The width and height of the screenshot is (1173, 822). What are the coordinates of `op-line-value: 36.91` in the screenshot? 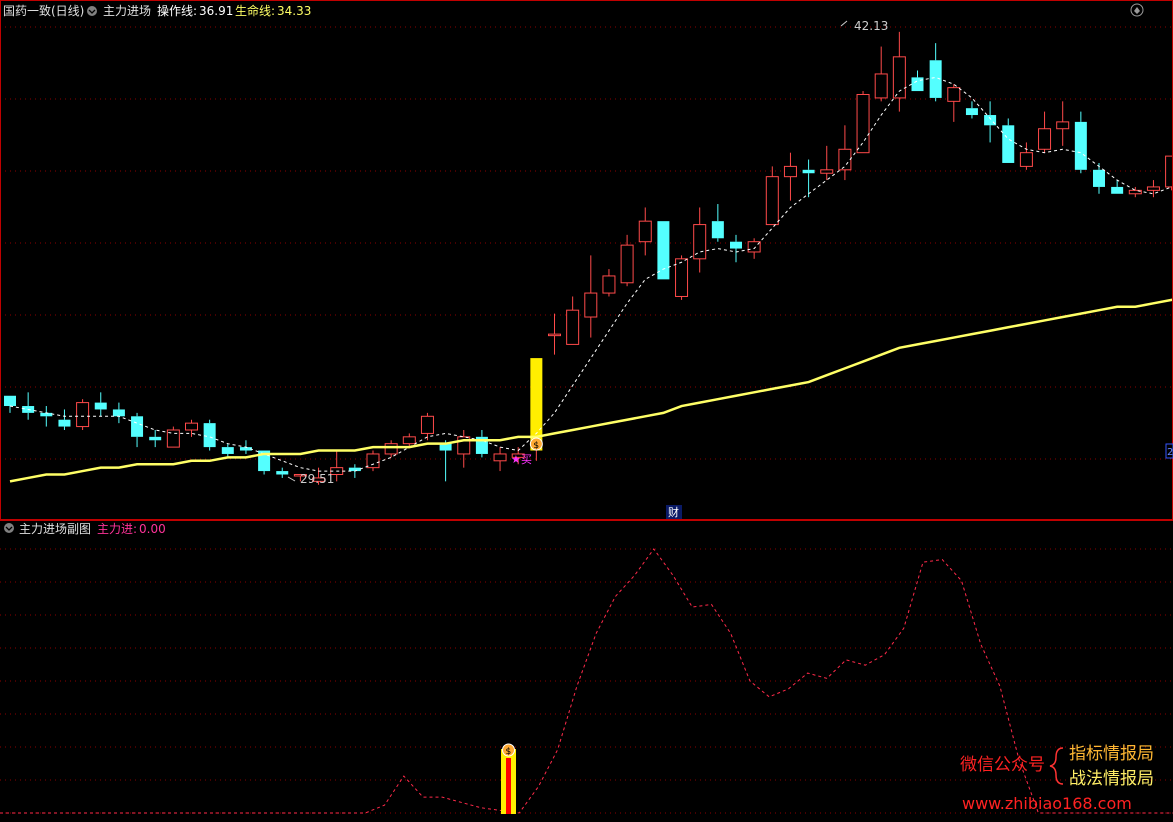 It's located at (216, 11).